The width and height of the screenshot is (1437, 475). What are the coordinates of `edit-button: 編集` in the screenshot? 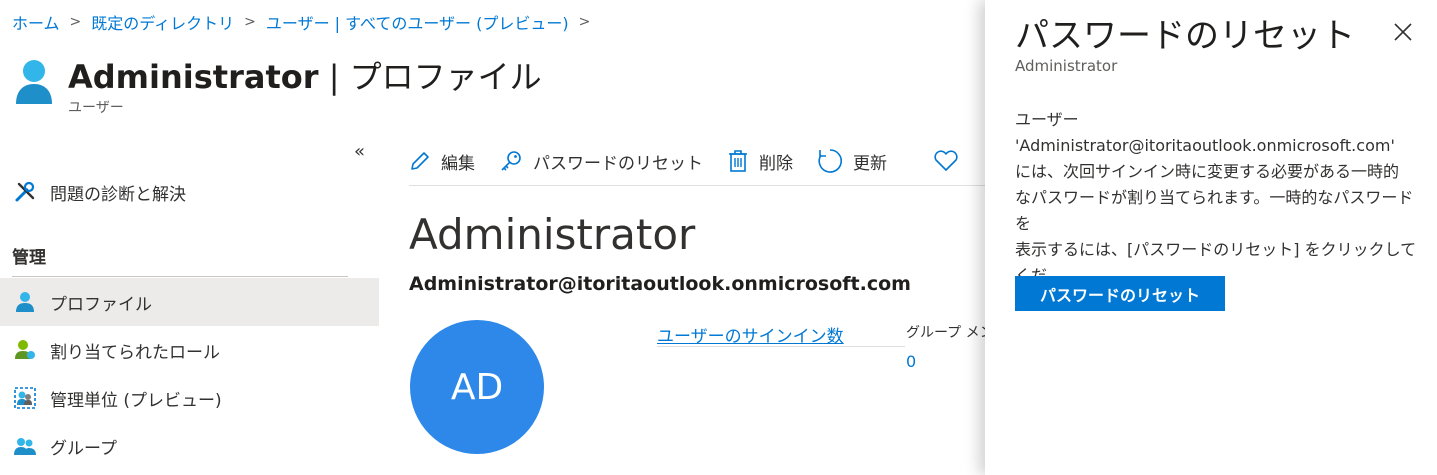 It's located at (442, 161).